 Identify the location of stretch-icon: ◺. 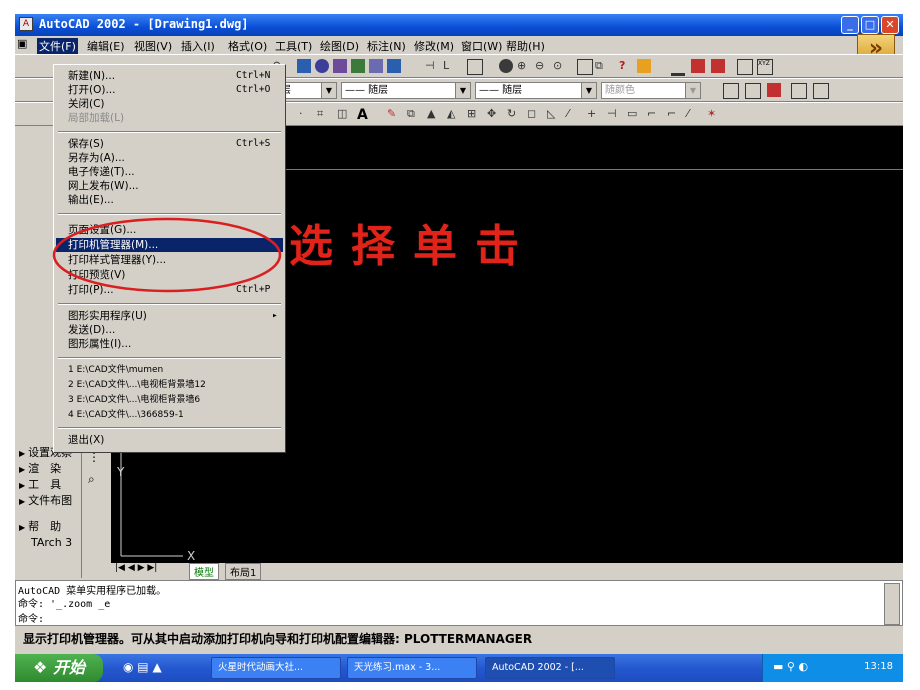
(554, 114).